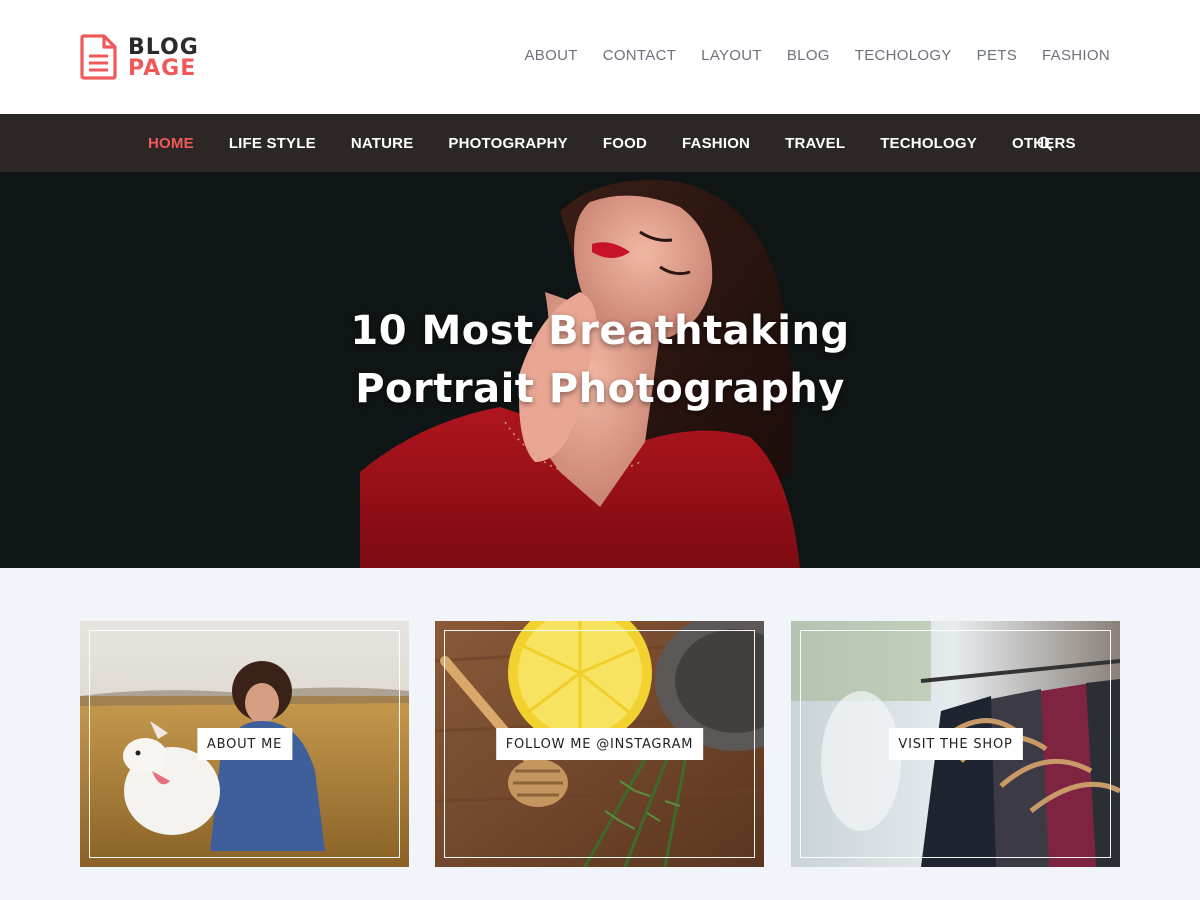 This screenshot has width=1200, height=900. What do you see at coordinates (997, 55) in the screenshot?
I see `top-nav-pets: PETS` at bounding box center [997, 55].